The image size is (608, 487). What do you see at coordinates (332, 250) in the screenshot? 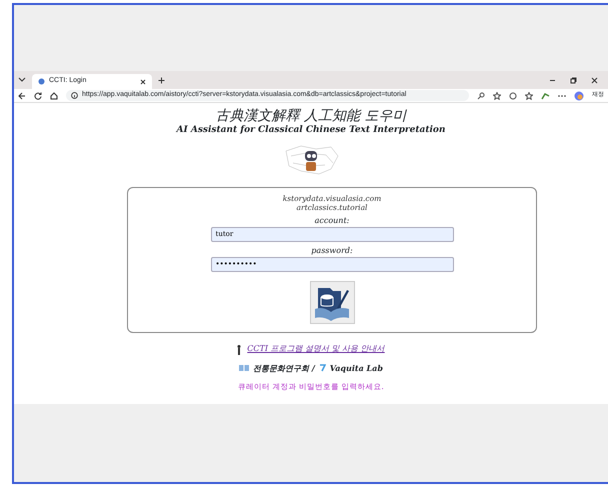
I see `field-label: password:` at bounding box center [332, 250].